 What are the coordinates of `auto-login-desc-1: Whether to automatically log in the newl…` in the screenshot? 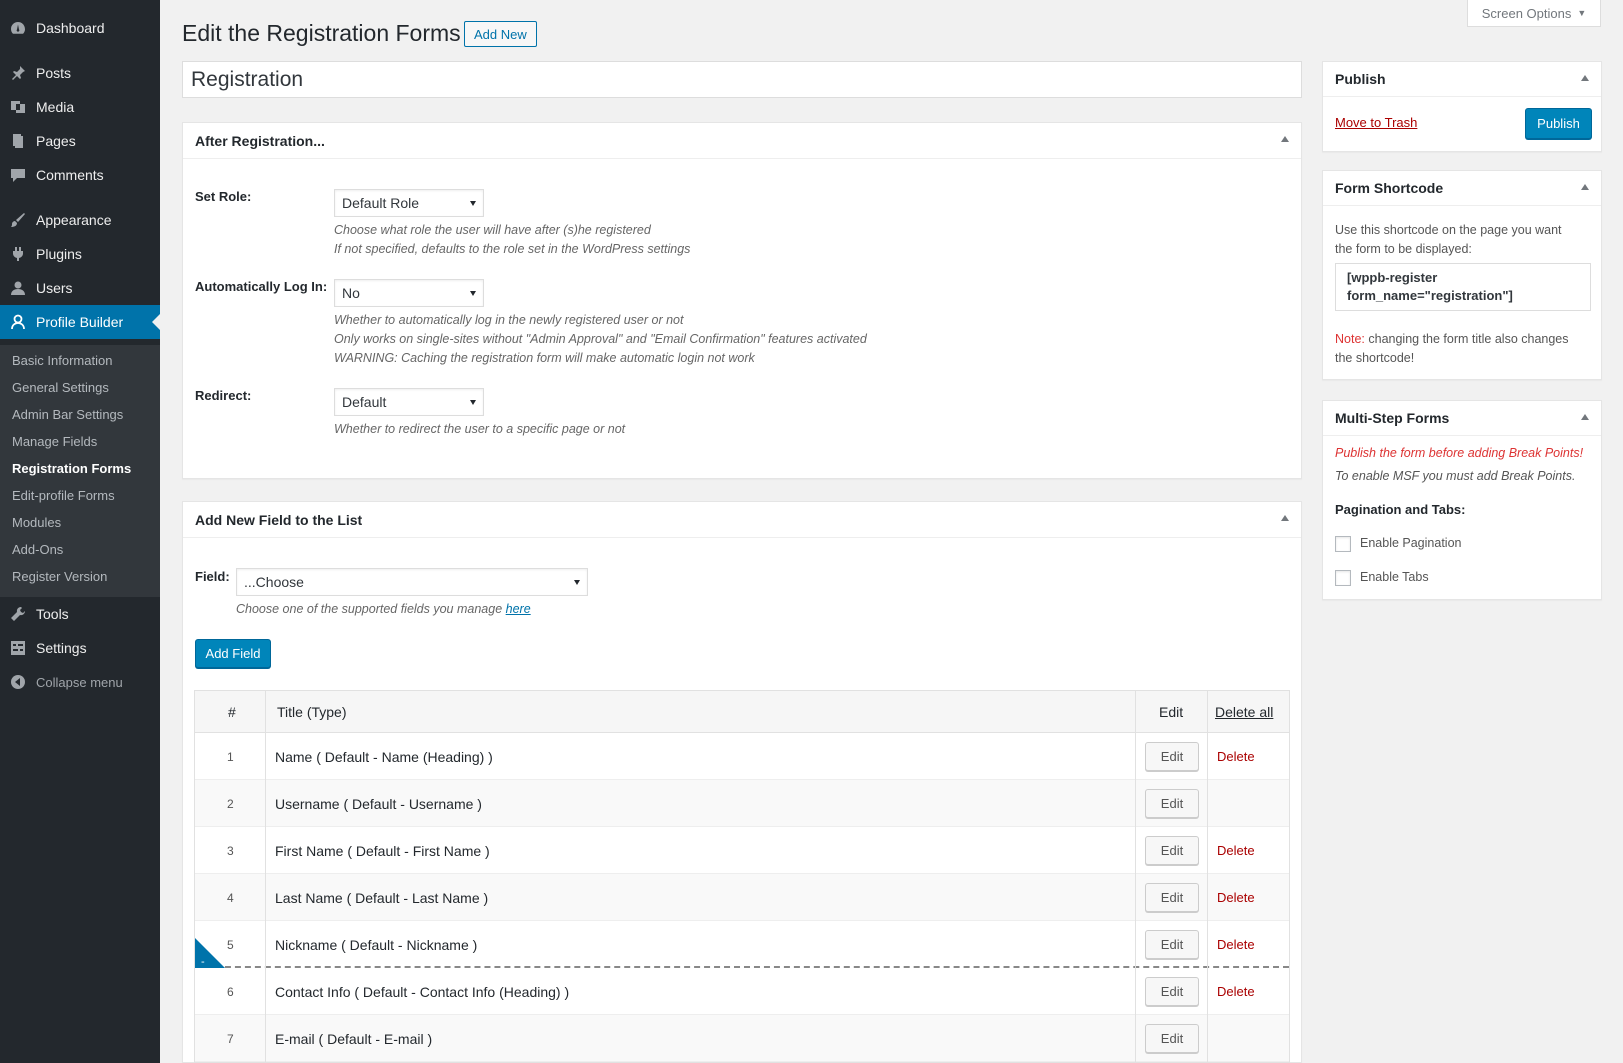 It's located at (509, 320).